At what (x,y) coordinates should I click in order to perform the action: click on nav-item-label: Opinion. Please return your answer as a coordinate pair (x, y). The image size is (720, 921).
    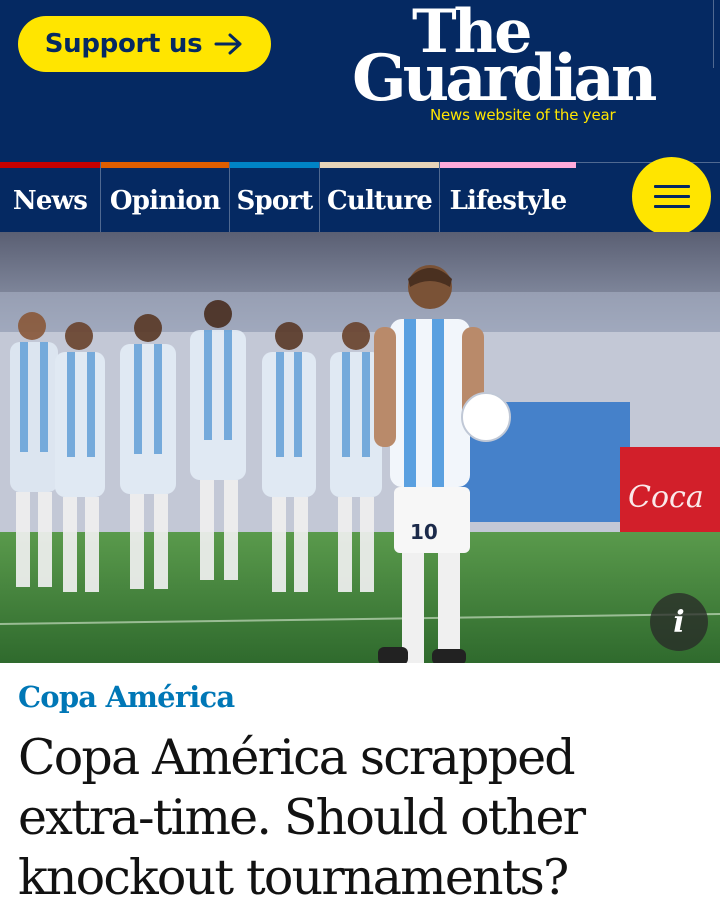
    Looking at the image, I should click on (165, 200).